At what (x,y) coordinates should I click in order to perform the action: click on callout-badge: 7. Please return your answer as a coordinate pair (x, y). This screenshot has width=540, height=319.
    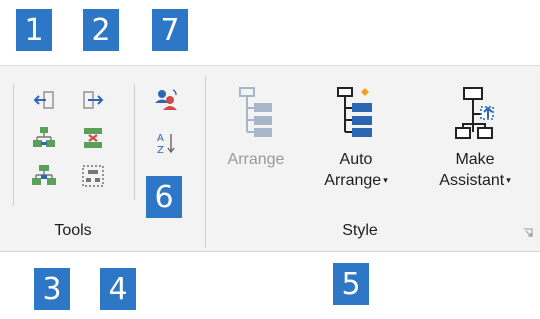
    Looking at the image, I should click on (170, 30).